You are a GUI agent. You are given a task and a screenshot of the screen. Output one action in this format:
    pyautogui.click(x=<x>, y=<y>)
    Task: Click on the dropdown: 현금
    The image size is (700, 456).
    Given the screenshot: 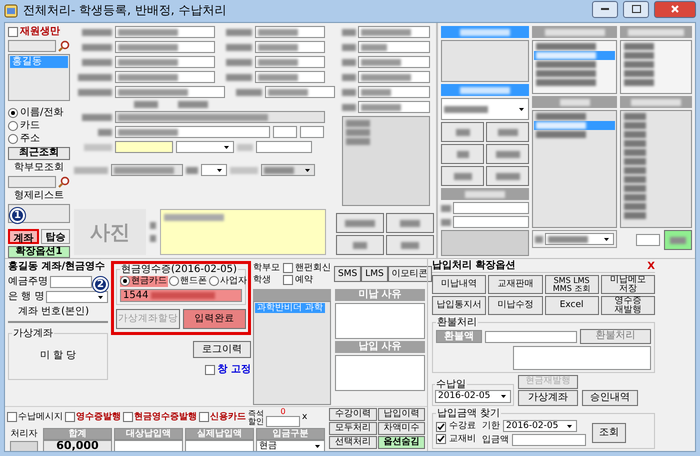 What is the action you would take?
    pyautogui.click(x=290, y=445)
    